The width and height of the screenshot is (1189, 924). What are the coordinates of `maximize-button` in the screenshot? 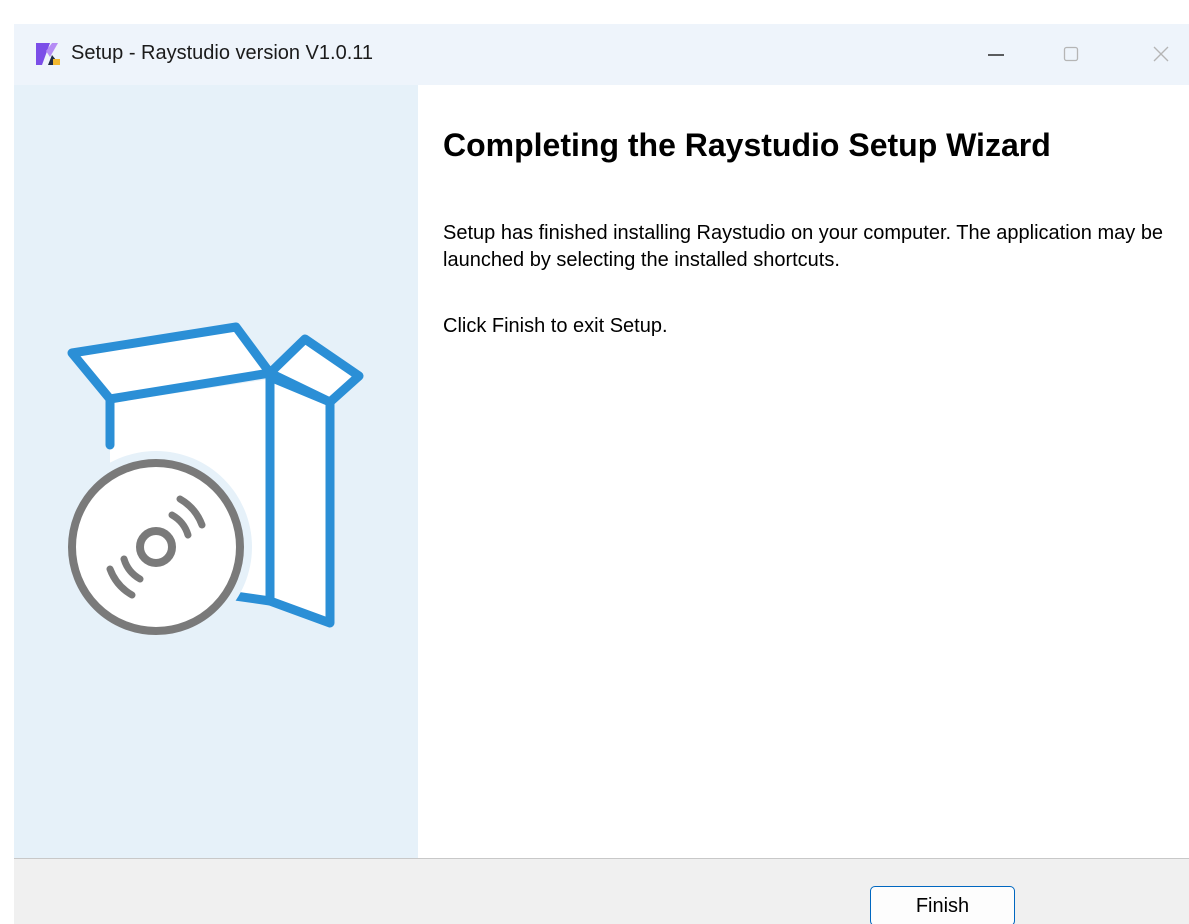 It's located at (1071, 54).